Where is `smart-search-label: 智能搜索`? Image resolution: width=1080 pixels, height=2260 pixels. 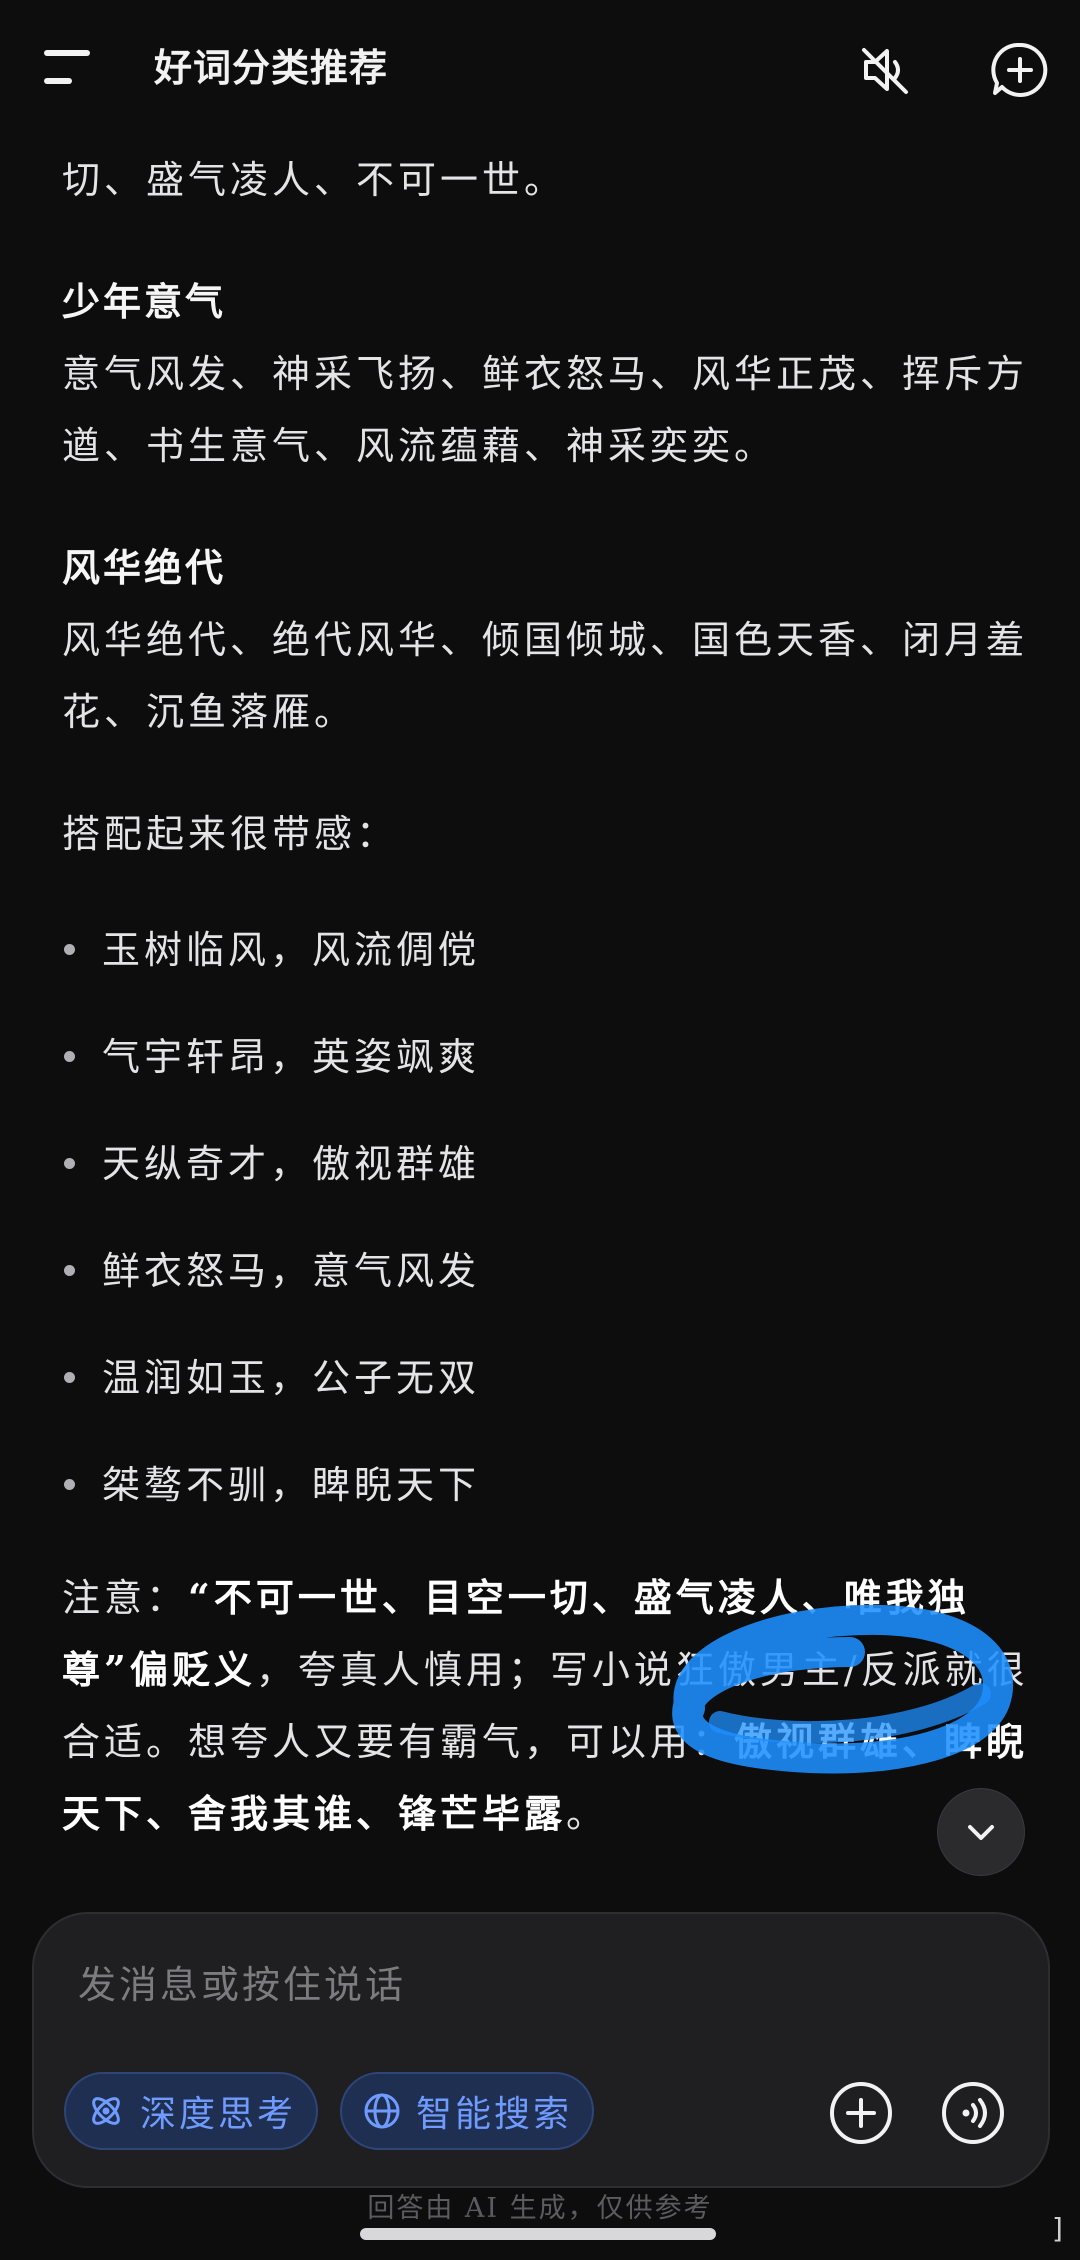 smart-search-label: 智能搜索 is located at coordinates (494, 2114).